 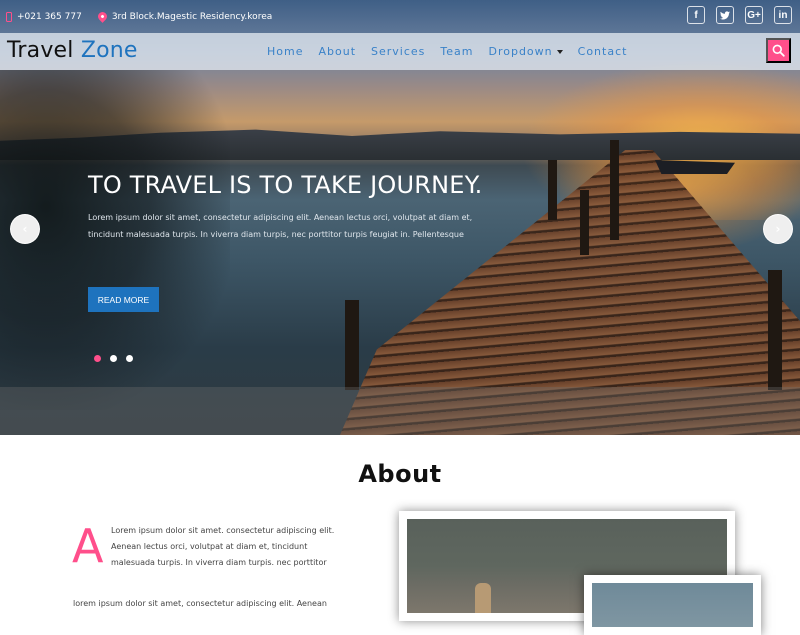 What do you see at coordinates (603, 51) in the screenshot?
I see `nav-item-contact: Contact` at bounding box center [603, 51].